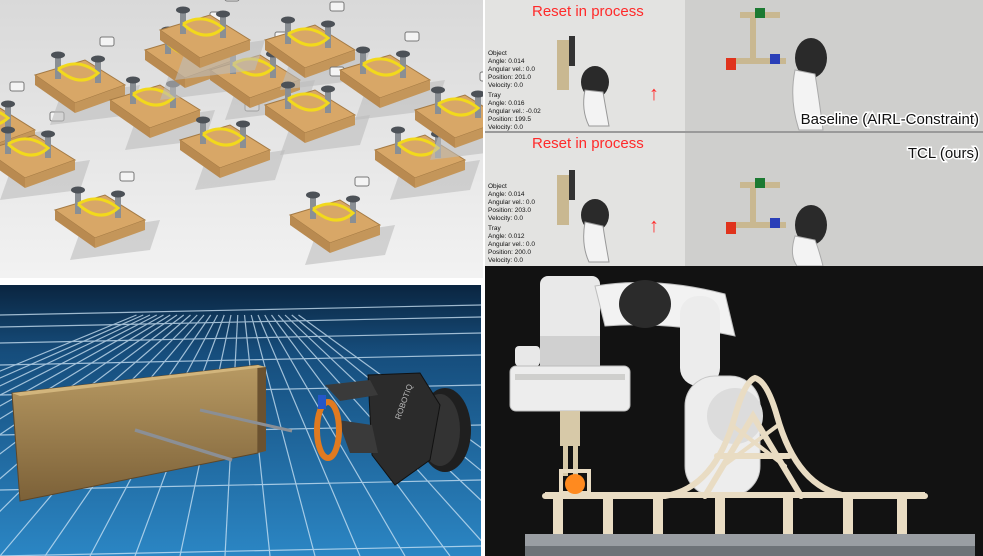  What do you see at coordinates (890, 119) in the screenshot?
I see `method-label-baseline: Baseline (AIRL-Constraint)` at bounding box center [890, 119].